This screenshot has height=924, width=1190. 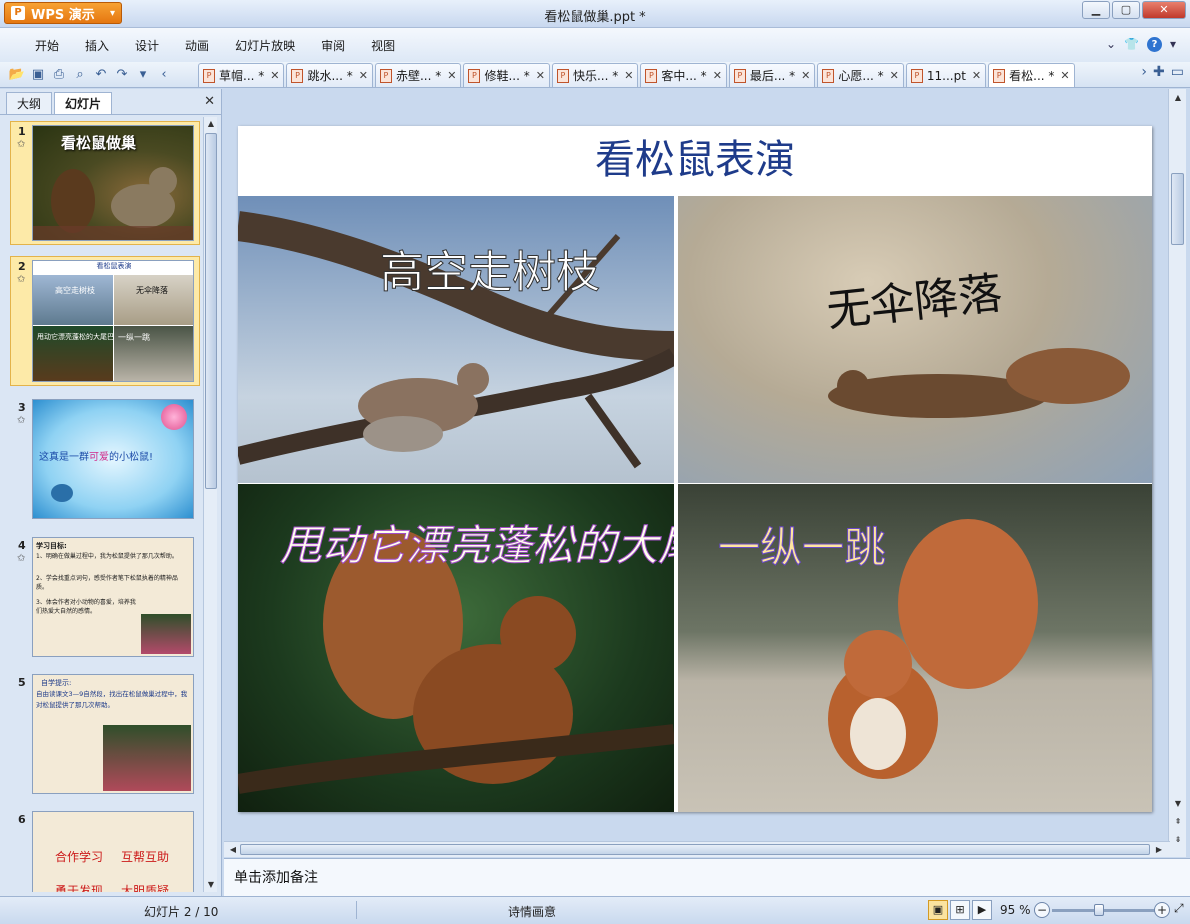 What do you see at coordinates (210, 504) in the screenshot?
I see `thumbnail-scrollbar: ▲ ▼` at bounding box center [210, 504].